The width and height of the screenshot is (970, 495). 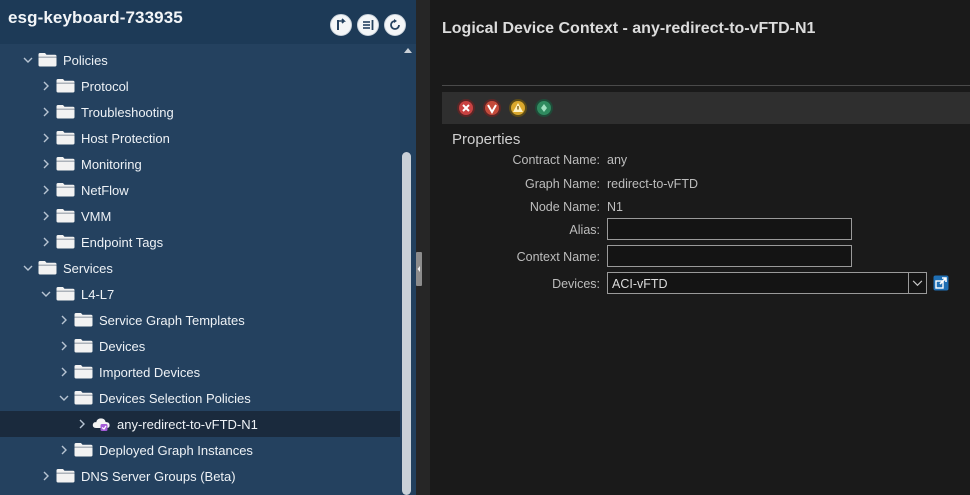 I want to click on refresh-icon, so click(x=395, y=24).